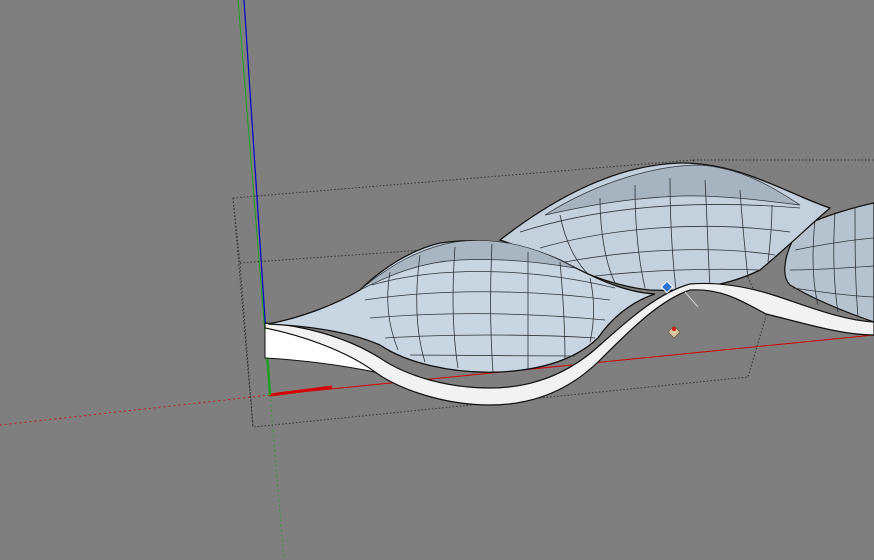 The width and height of the screenshot is (874, 560). I want to click on x-axis-dotted-negative, so click(135, 410).